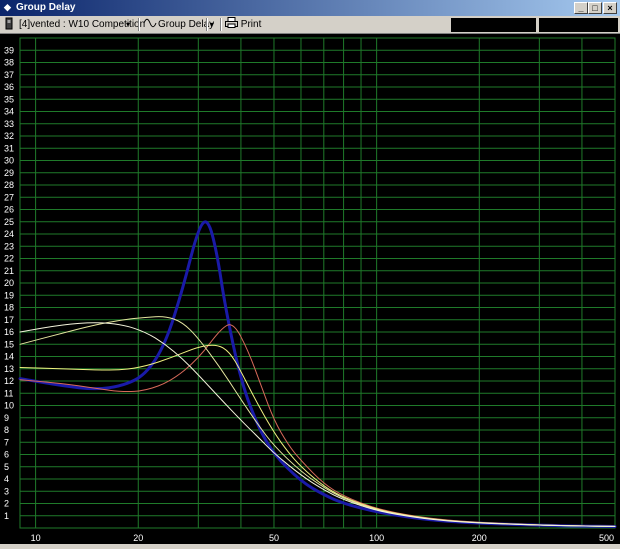 Image resolution: width=620 pixels, height=549 pixels. What do you see at coordinates (310, 8) in the screenshot?
I see `title-bar: ◆ Group Delay _ □ ×` at bounding box center [310, 8].